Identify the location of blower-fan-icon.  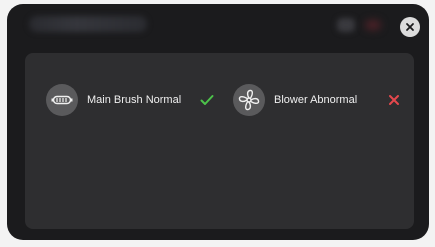
(249, 100).